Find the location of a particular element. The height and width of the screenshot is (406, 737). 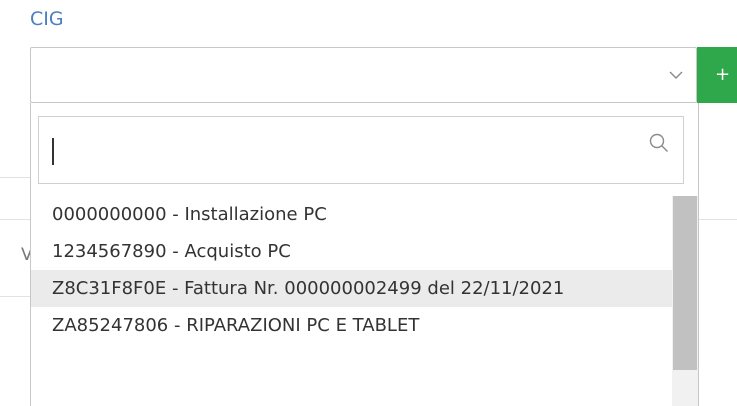

list-item: ZA85247806 - RIPARAZIONI PC E TABLET is located at coordinates (351, 325).